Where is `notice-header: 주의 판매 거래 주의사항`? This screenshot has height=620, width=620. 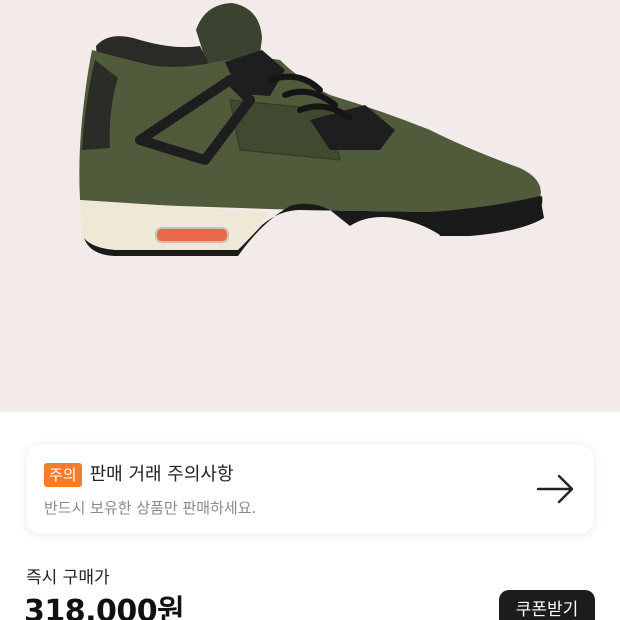
notice-header: 주의 판매 거래 주의사항 is located at coordinates (139, 475).